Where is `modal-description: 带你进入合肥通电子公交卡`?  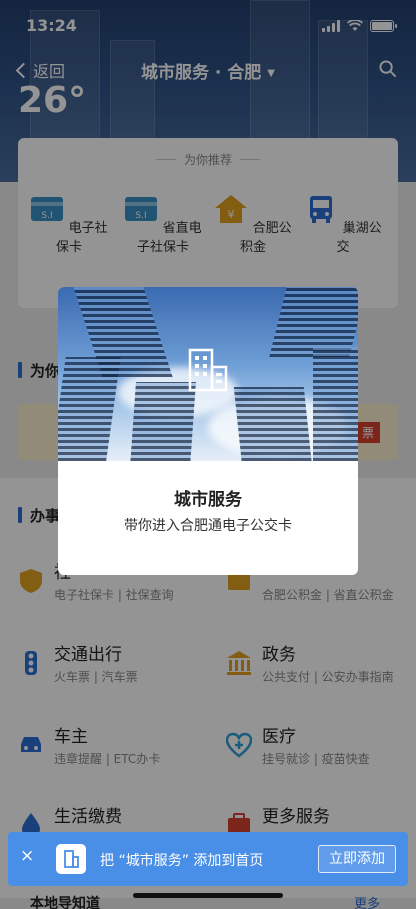 modal-description: 带你进入合肥通电子公交卡 is located at coordinates (208, 526).